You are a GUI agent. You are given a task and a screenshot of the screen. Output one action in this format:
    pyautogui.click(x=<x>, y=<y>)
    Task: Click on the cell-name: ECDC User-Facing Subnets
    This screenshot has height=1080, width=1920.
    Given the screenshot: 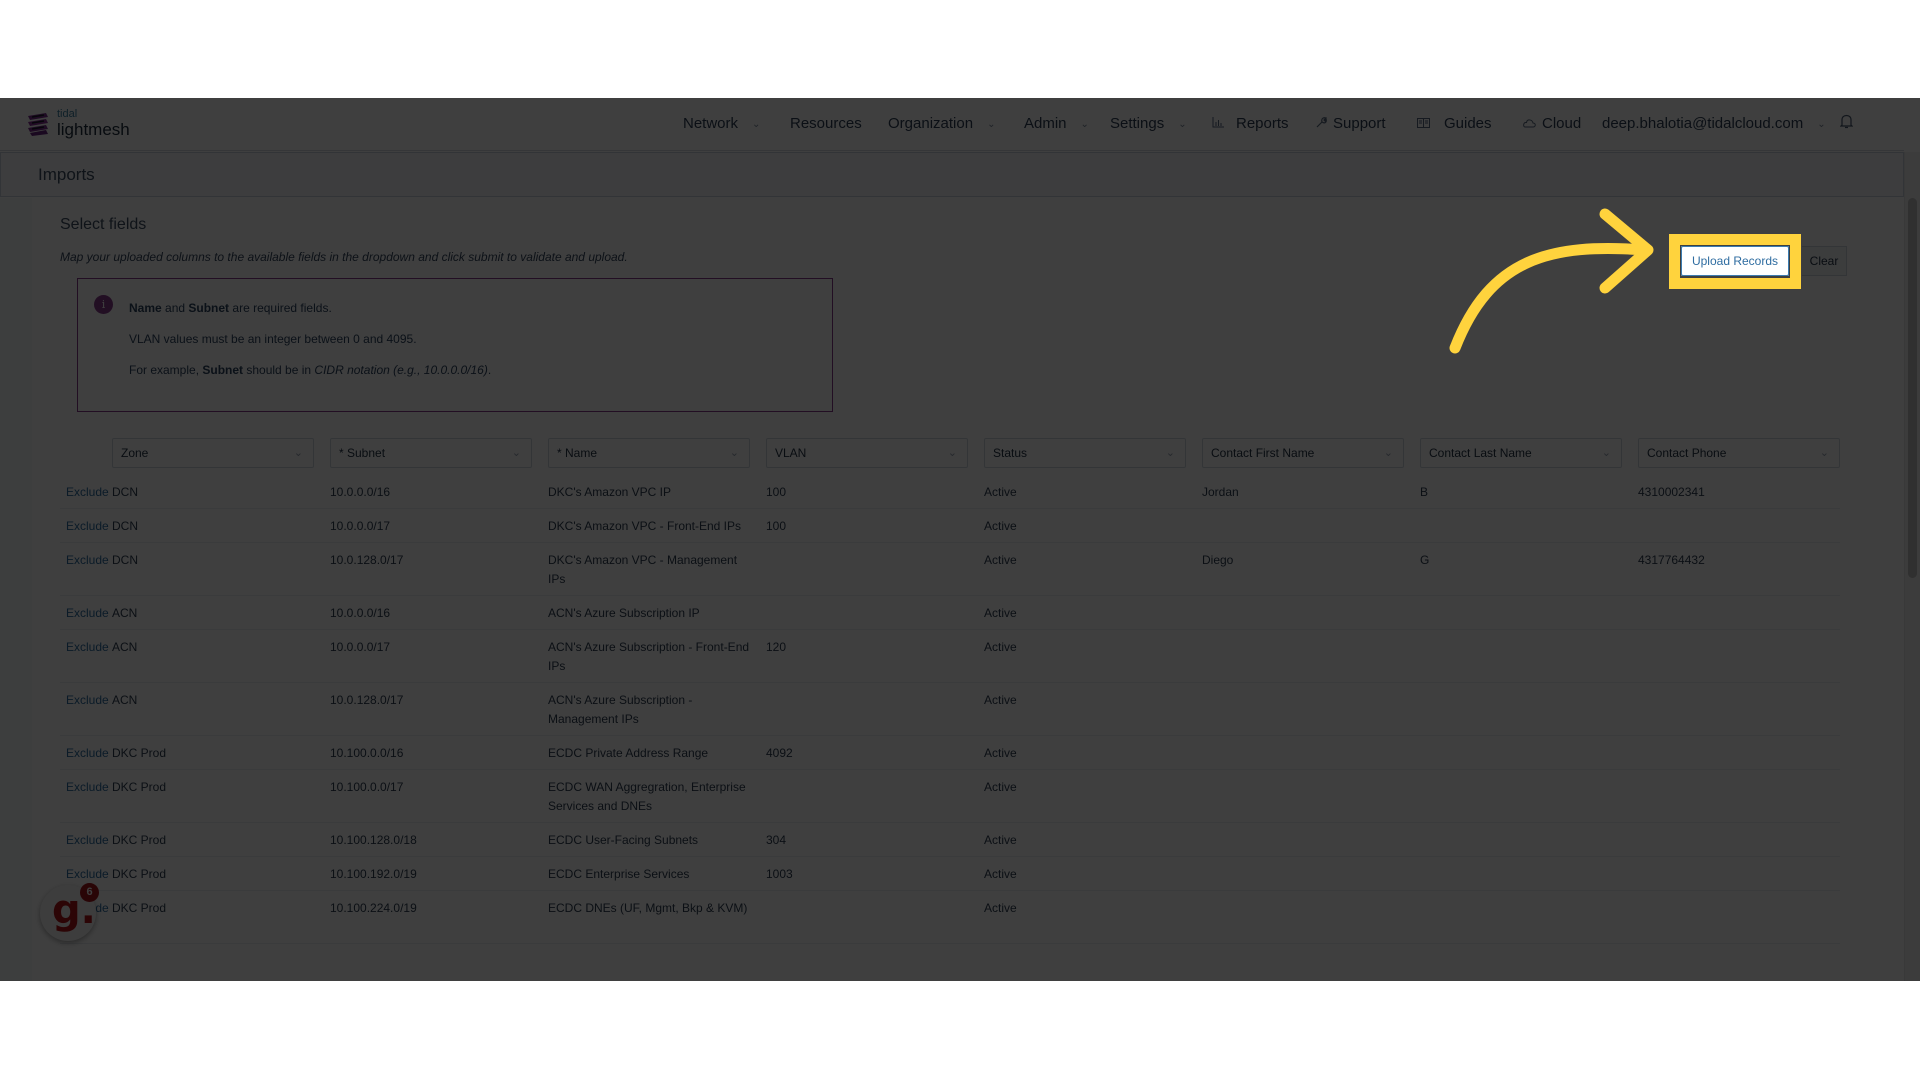 What is the action you would take?
    pyautogui.click(x=623, y=840)
    